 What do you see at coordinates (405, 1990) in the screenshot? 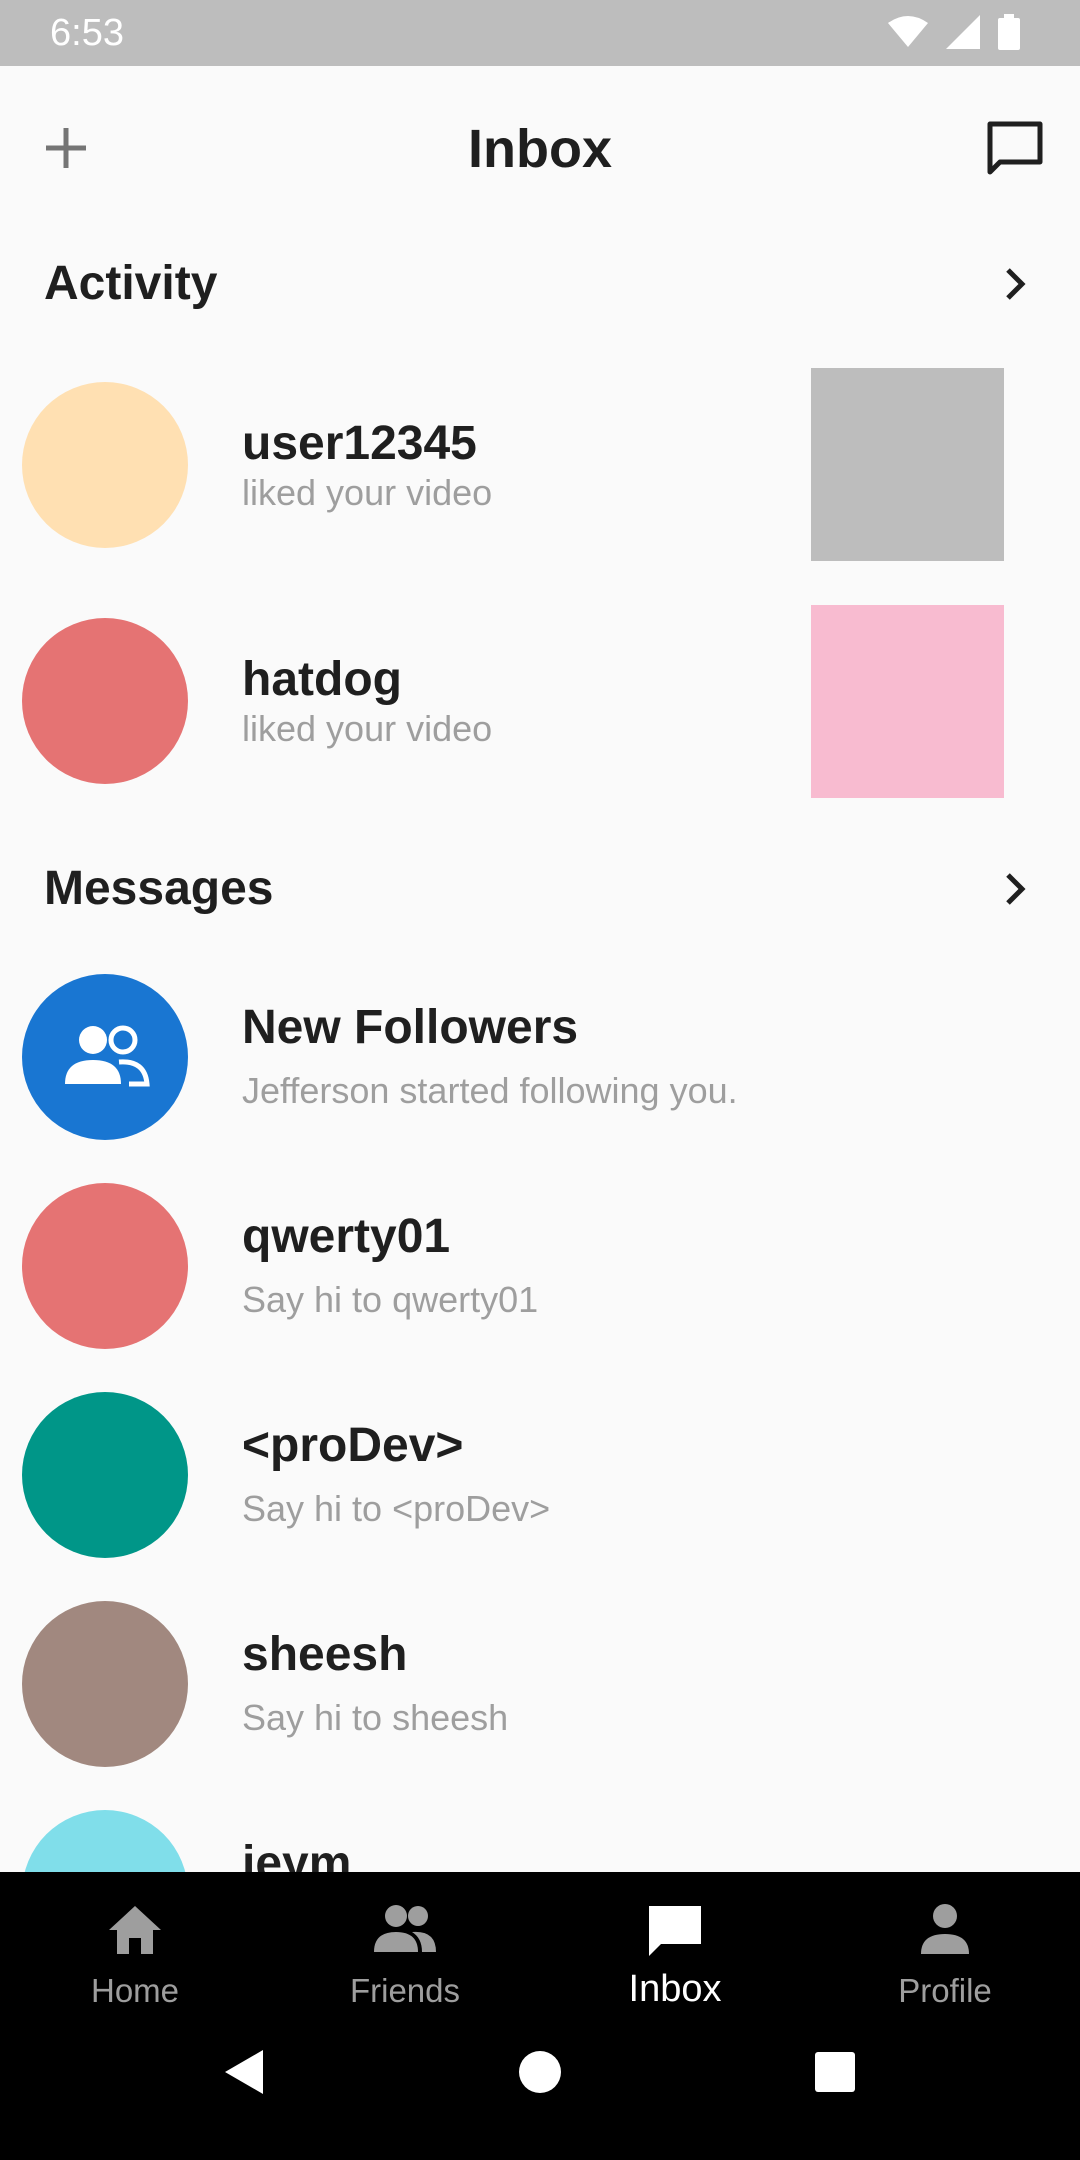
I see `nav-friends-label: Friends` at bounding box center [405, 1990].